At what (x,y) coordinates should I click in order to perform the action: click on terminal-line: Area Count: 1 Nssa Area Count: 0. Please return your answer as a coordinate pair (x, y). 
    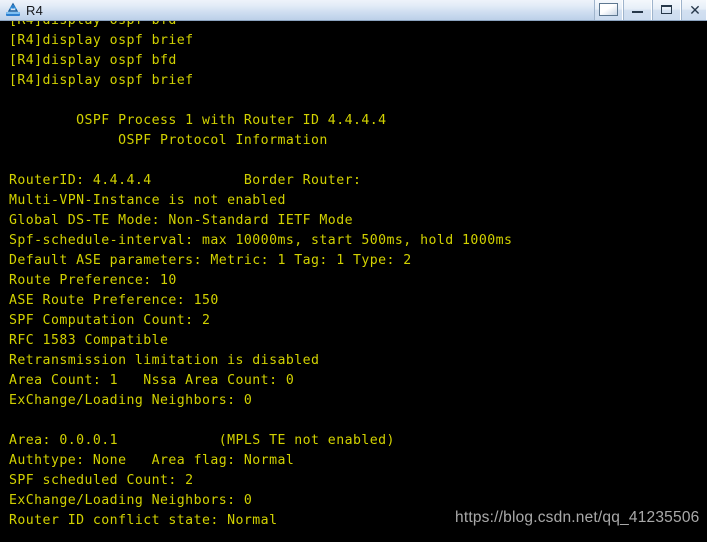
    Looking at the image, I should click on (152, 380).